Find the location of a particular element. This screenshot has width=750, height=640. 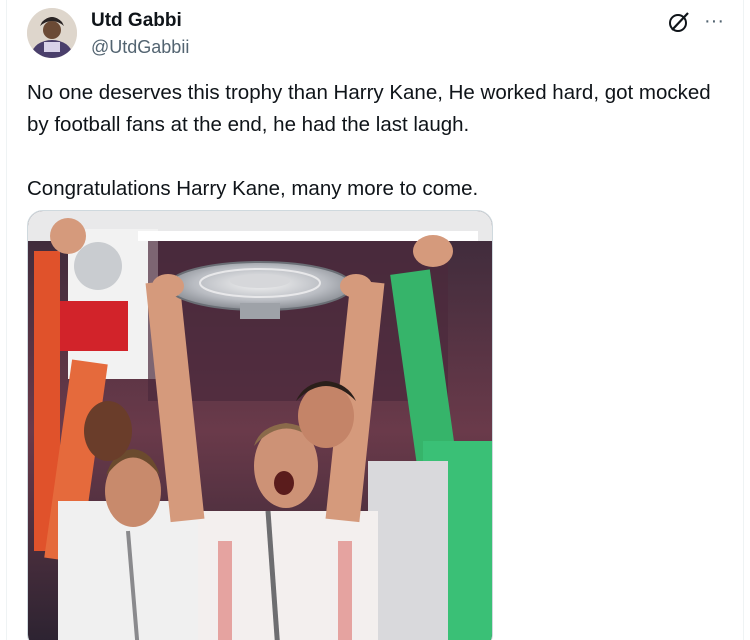

author-handle: @UtdGabbii is located at coordinates (140, 47).